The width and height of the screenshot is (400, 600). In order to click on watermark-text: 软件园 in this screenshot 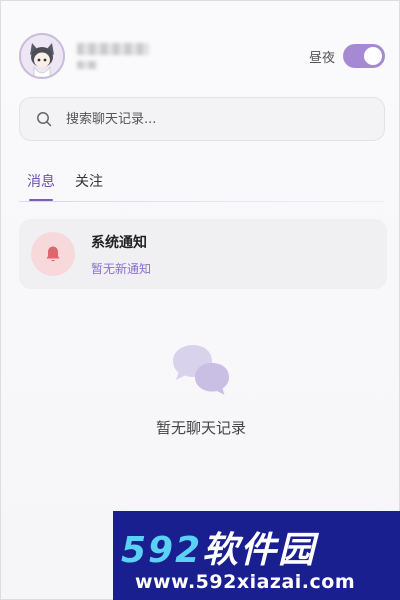, I will do `click(259, 550)`.